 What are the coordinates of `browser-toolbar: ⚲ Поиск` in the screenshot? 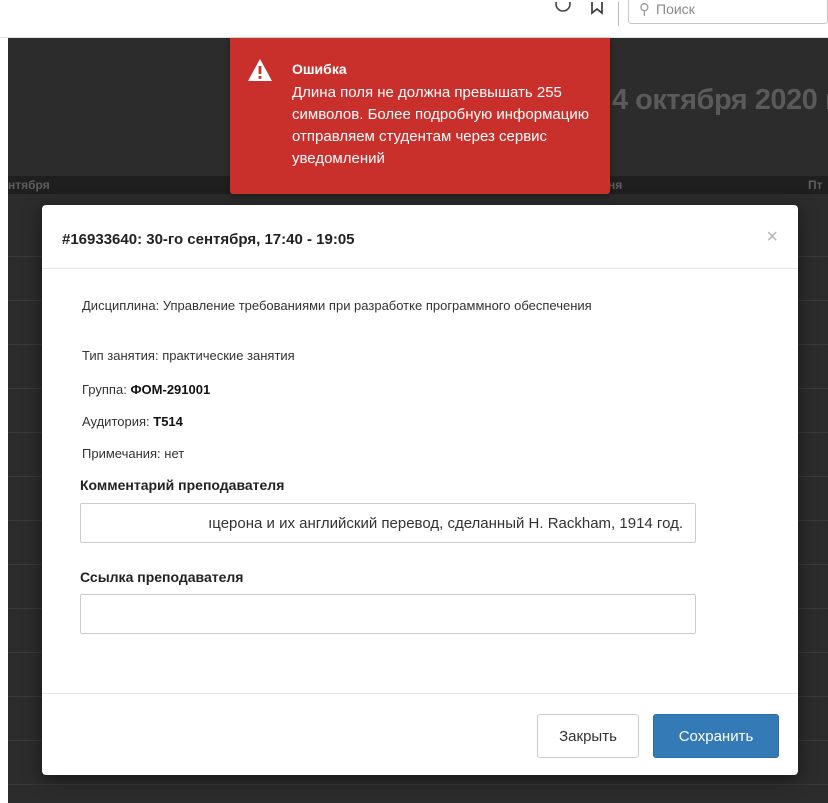 It's located at (414, 19).